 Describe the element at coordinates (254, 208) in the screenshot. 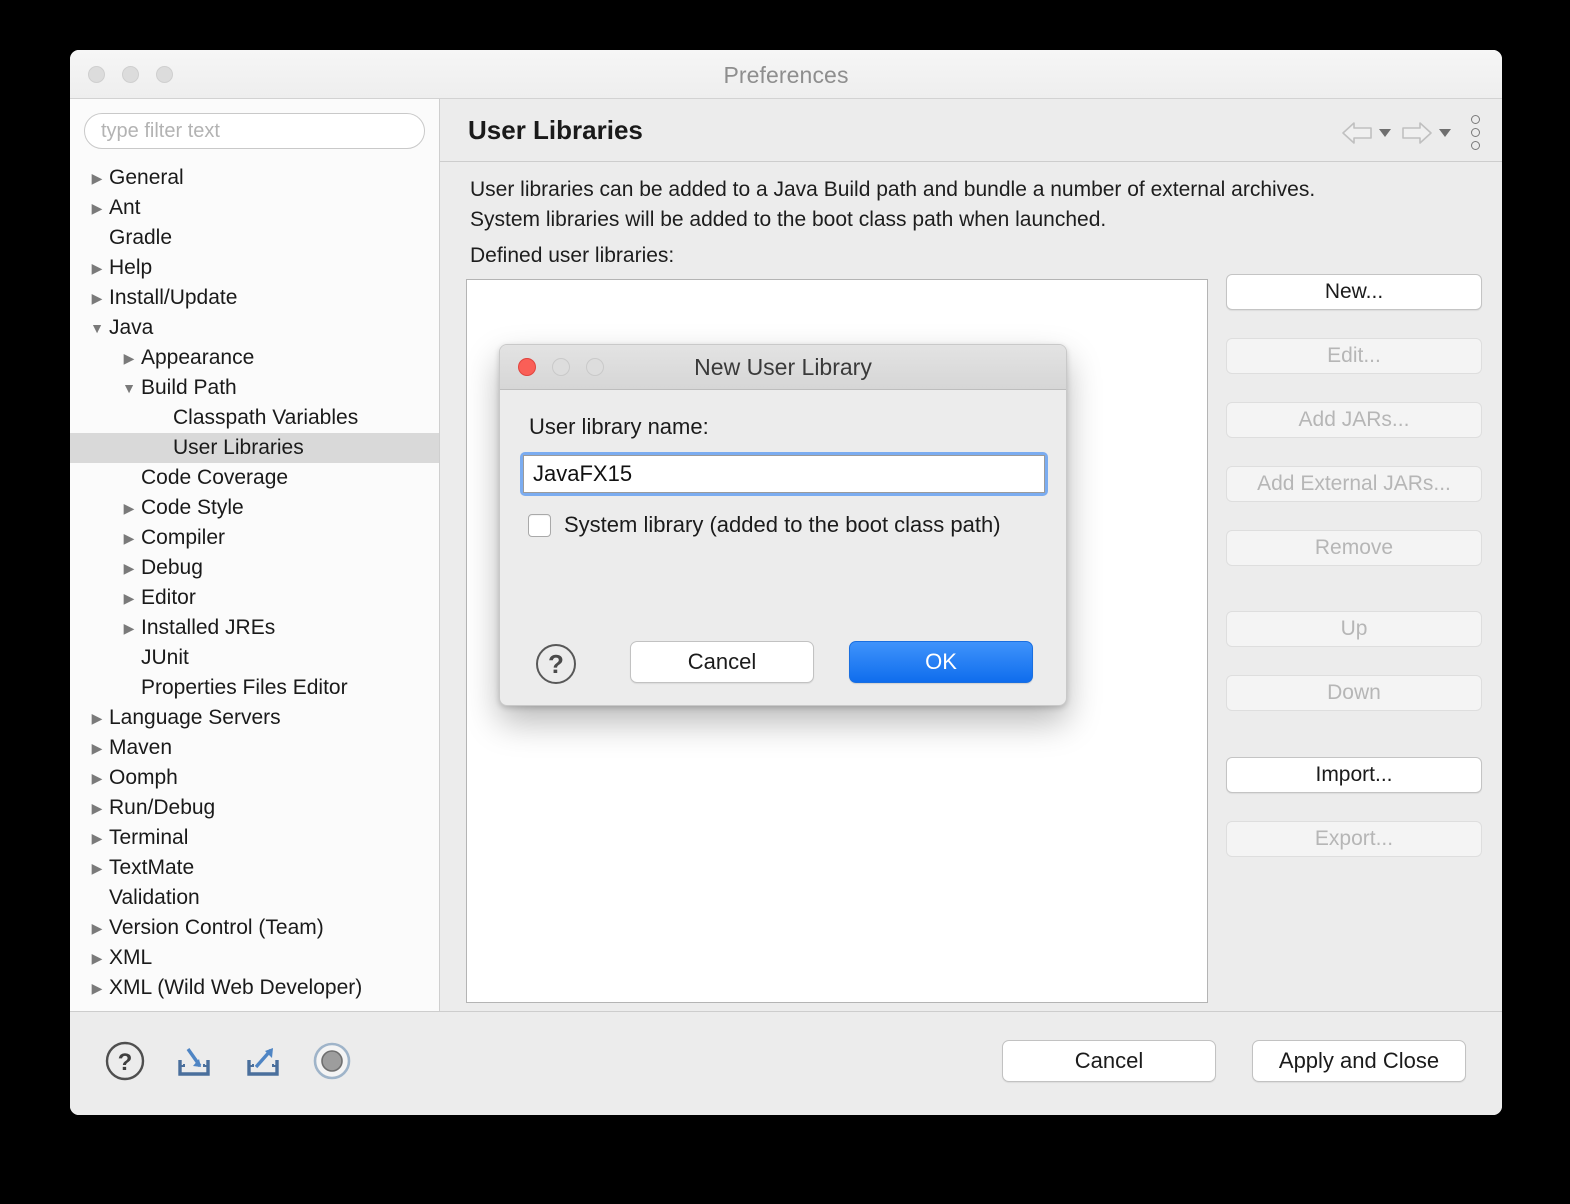

I see `sidebar-item-ant: Ant` at that location.